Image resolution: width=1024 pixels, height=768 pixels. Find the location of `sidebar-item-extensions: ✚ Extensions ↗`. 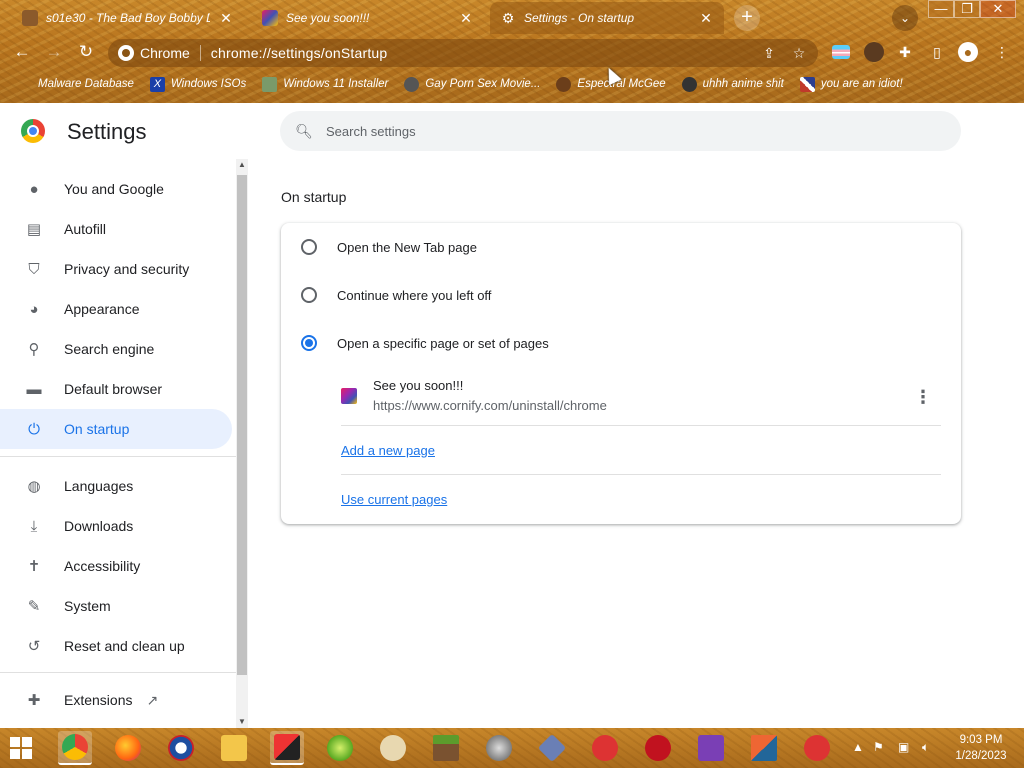

sidebar-item-extensions: ✚ Extensions ↗ is located at coordinates (116, 700).